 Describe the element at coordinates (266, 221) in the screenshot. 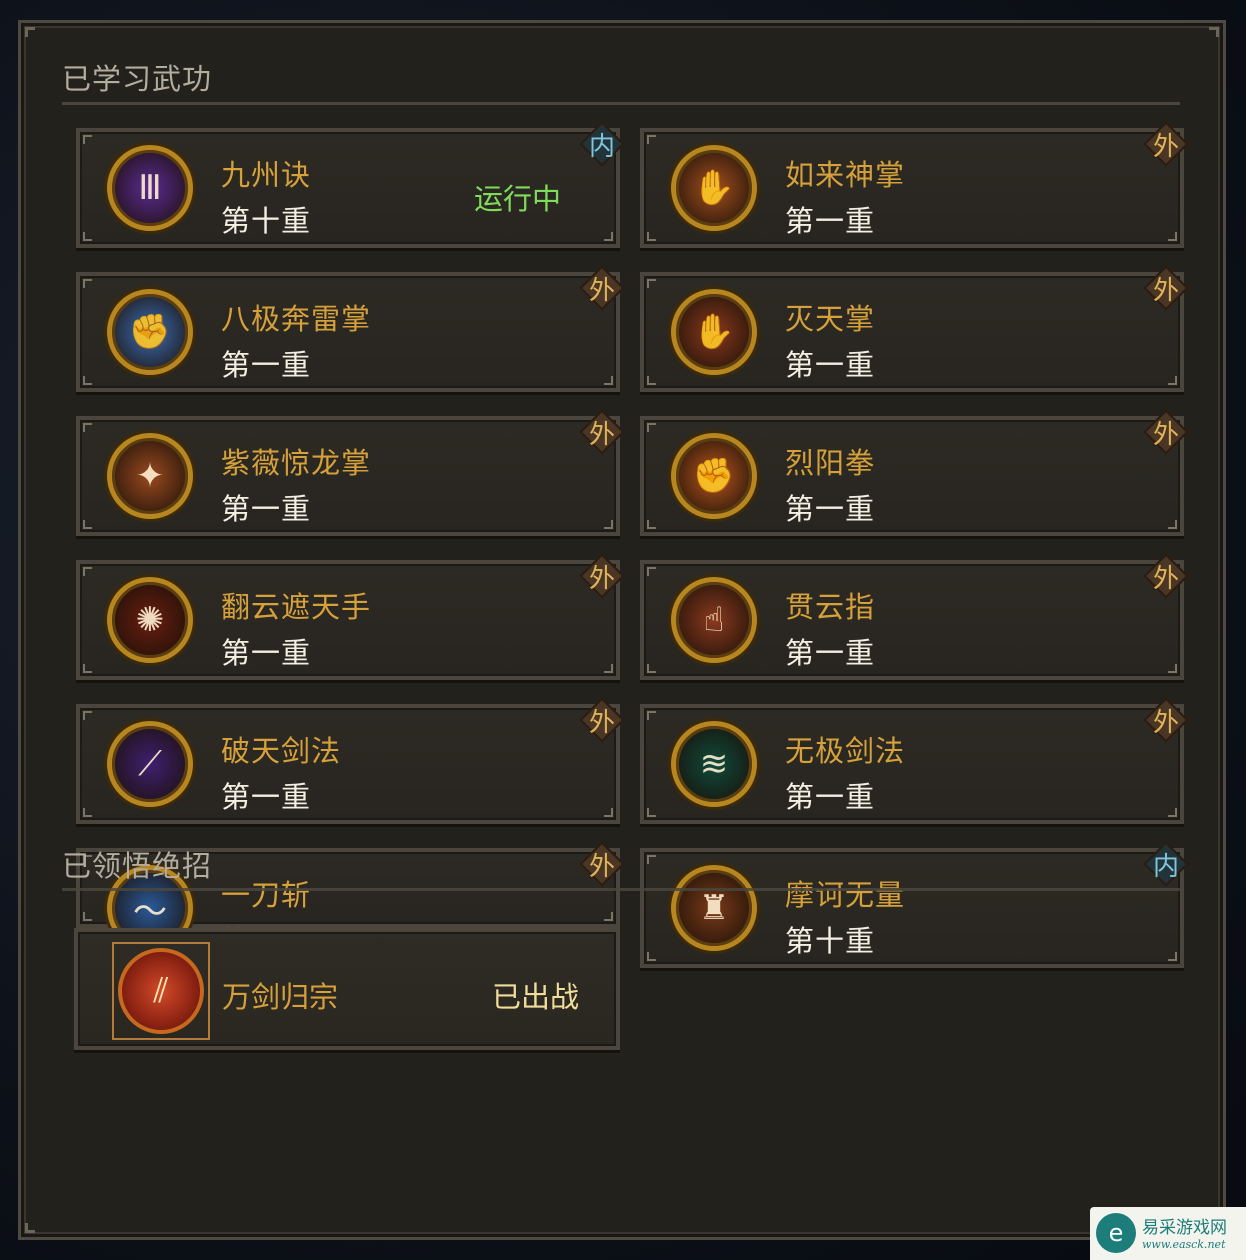

I see `skill-level: 第十重` at that location.